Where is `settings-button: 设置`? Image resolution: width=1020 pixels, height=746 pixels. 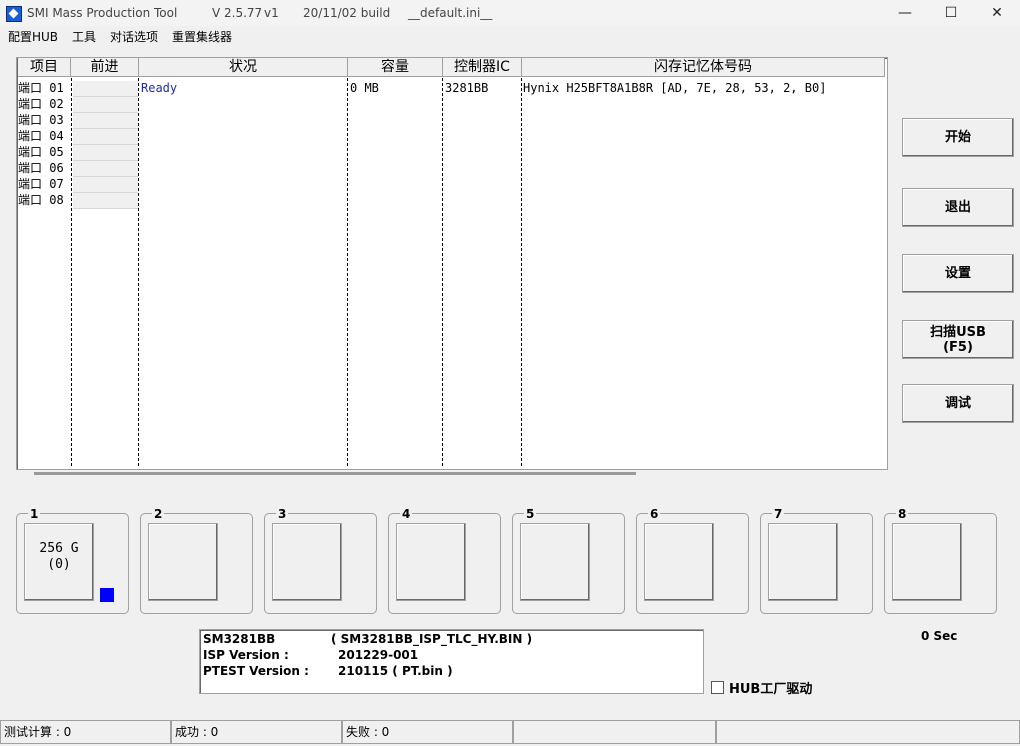
settings-button: 设置 is located at coordinates (958, 273).